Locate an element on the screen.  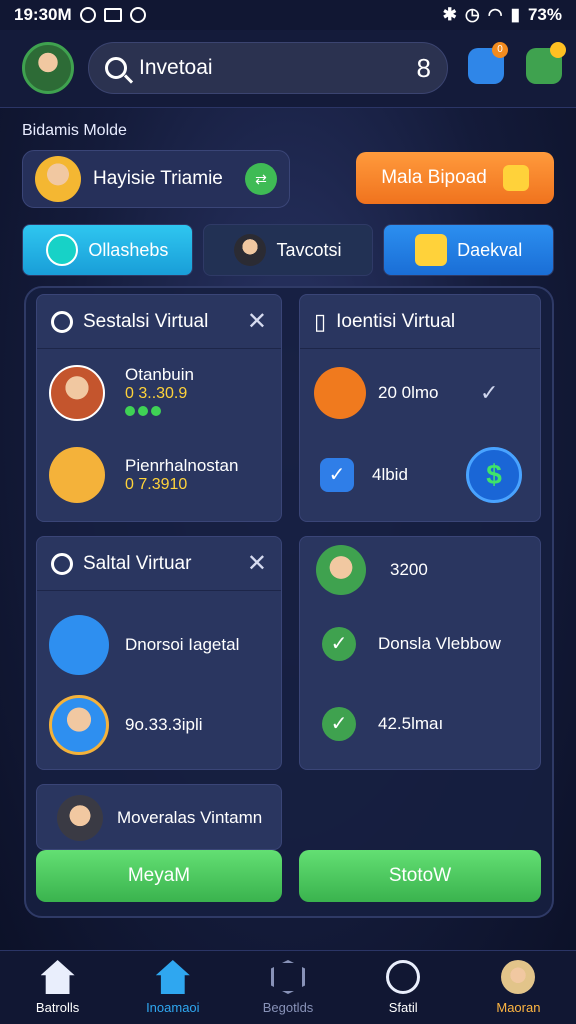
nav-item-inoamaoi: Inoamaoi is located at coordinates (172, 987).